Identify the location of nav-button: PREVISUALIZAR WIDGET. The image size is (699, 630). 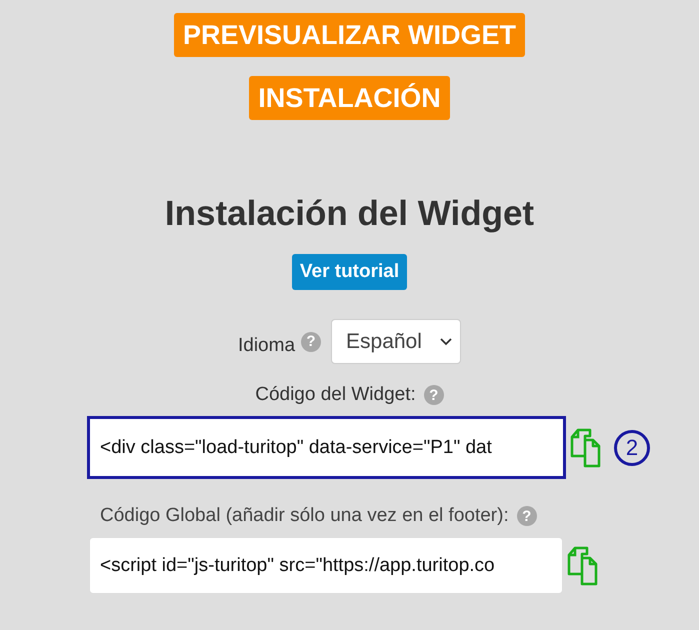
(349, 35).